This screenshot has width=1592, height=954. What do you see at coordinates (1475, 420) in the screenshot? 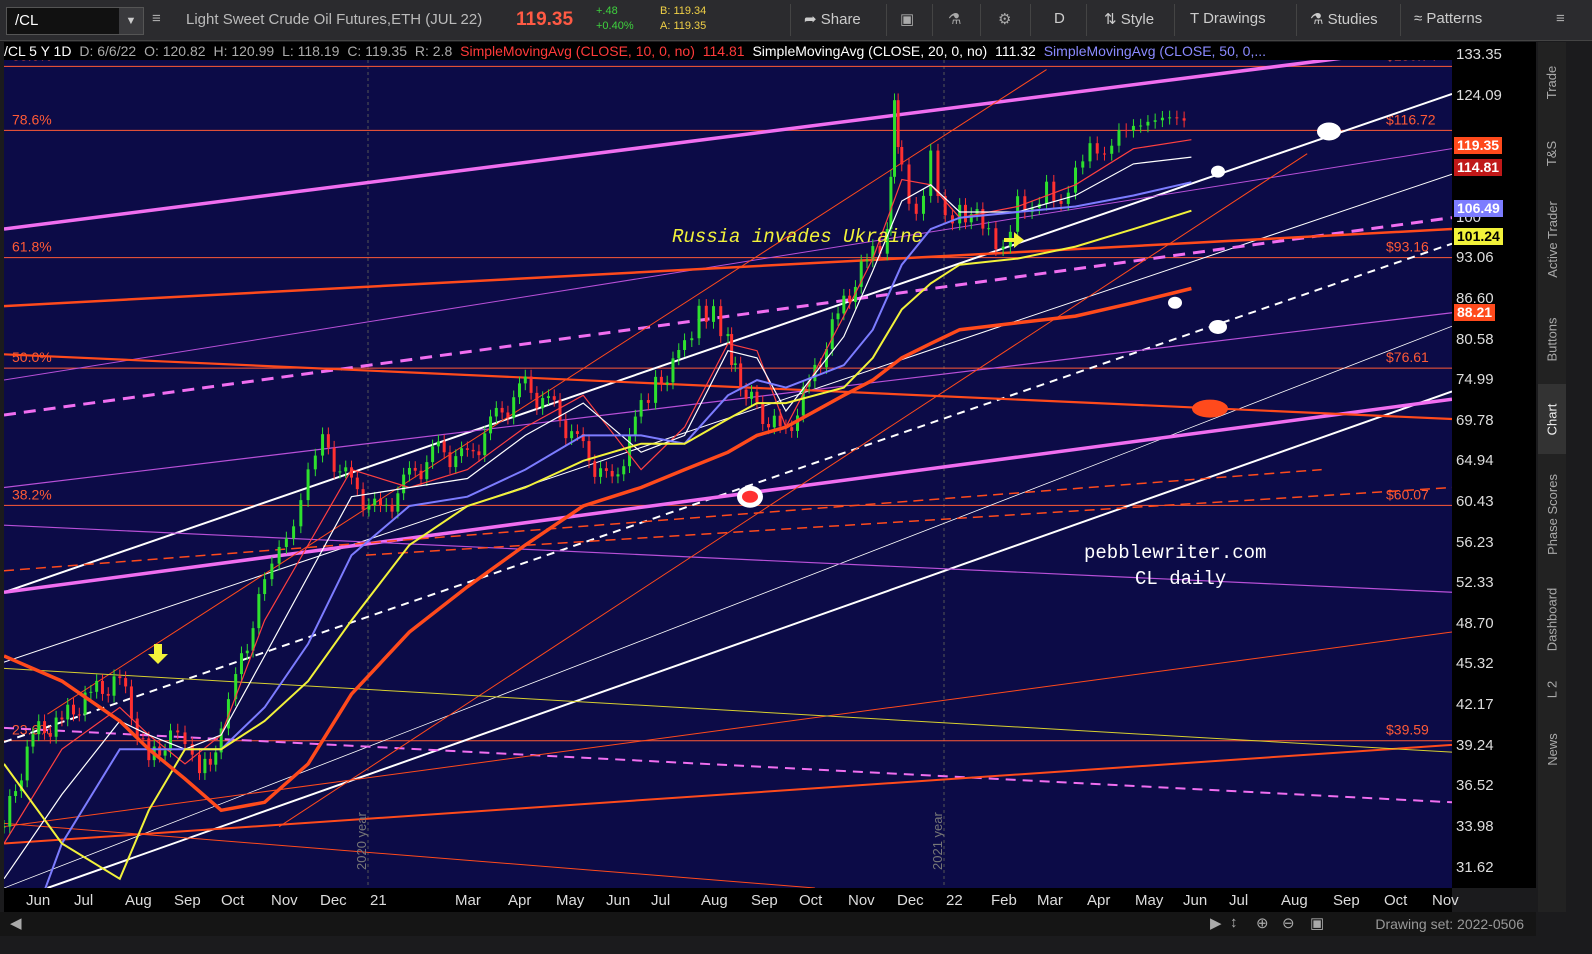
I see `y-tick-label: 69.78` at bounding box center [1475, 420].